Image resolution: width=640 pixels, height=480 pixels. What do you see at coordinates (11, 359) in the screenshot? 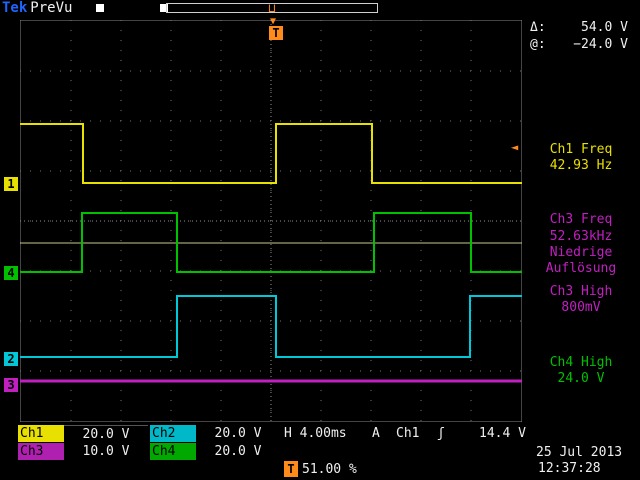
I see `ch2-ground-marker: 2` at bounding box center [11, 359].